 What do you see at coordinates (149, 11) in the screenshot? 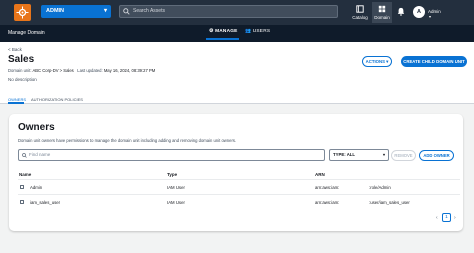
I see `search-placeholder: Search Assets` at bounding box center [149, 11].